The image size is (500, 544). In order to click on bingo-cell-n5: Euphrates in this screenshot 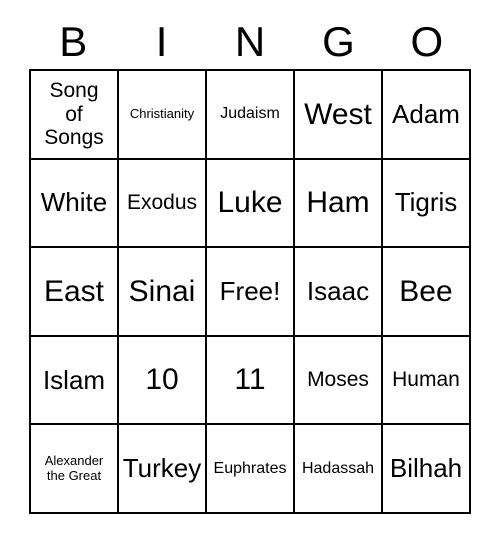, I will do `click(251, 469)`.